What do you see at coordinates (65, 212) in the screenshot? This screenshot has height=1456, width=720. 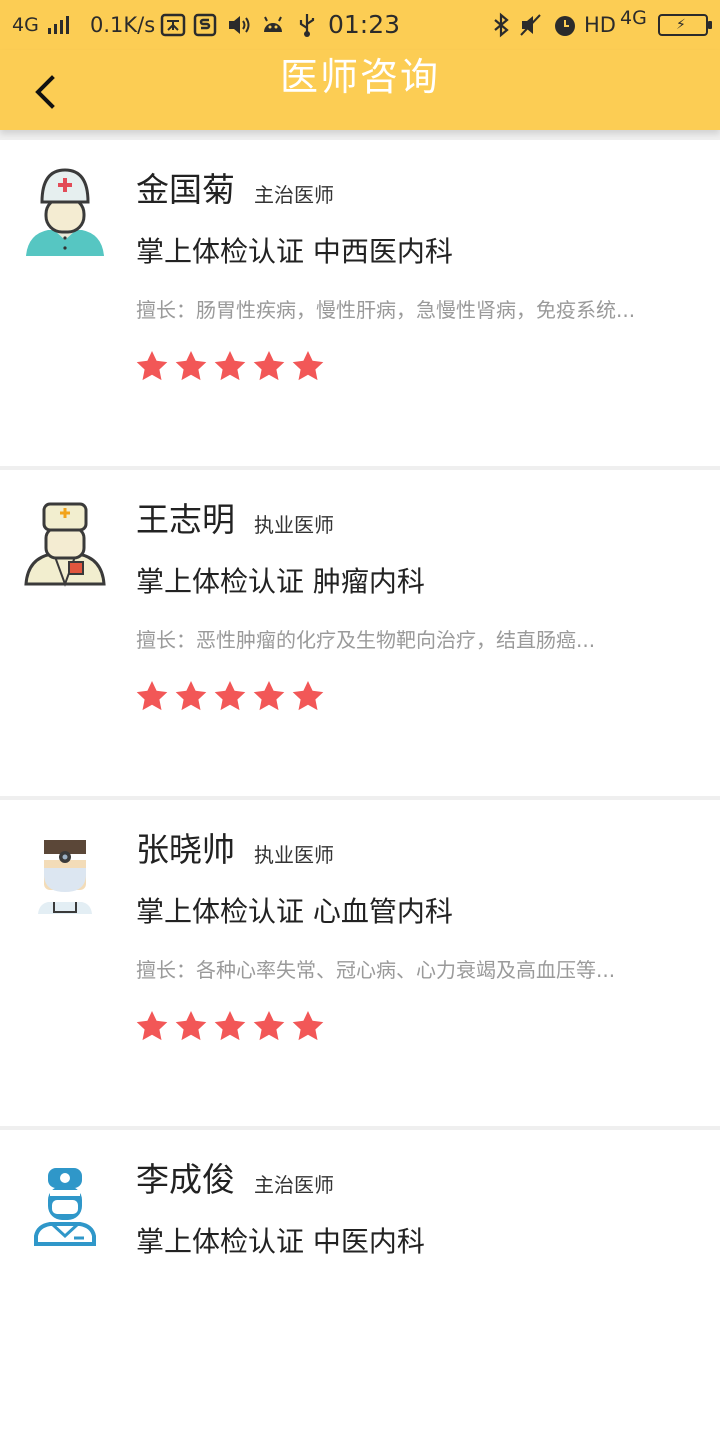 I see `doctor-nurse-cap-icon` at bounding box center [65, 212].